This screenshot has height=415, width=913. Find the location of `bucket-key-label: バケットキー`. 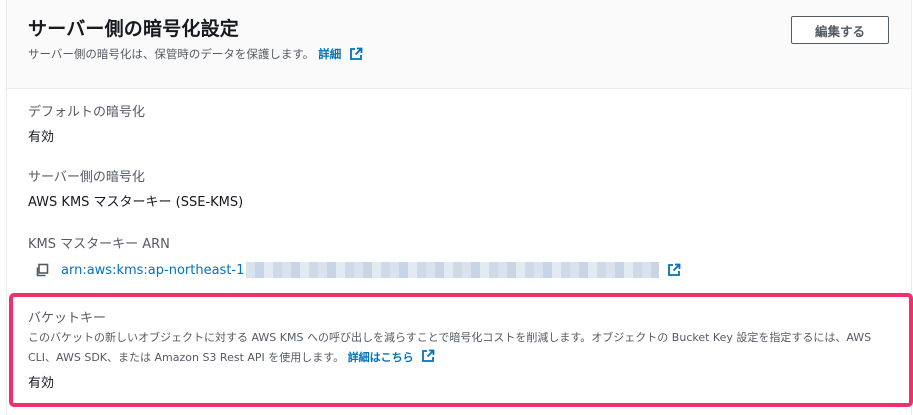

bucket-key-label: バケットキー is located at coordinates (67, 318).